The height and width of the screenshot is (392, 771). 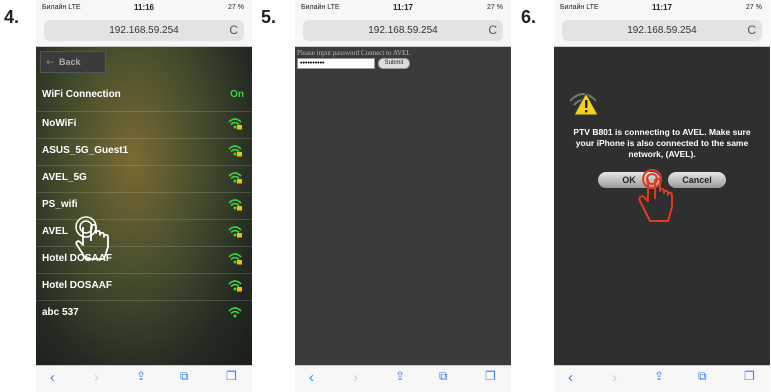 What do you see at coordinates (77, 285) in the screenshot?
I see `wifi-network-name: Hotel DOSAAF` at bounding box center [77, 285].